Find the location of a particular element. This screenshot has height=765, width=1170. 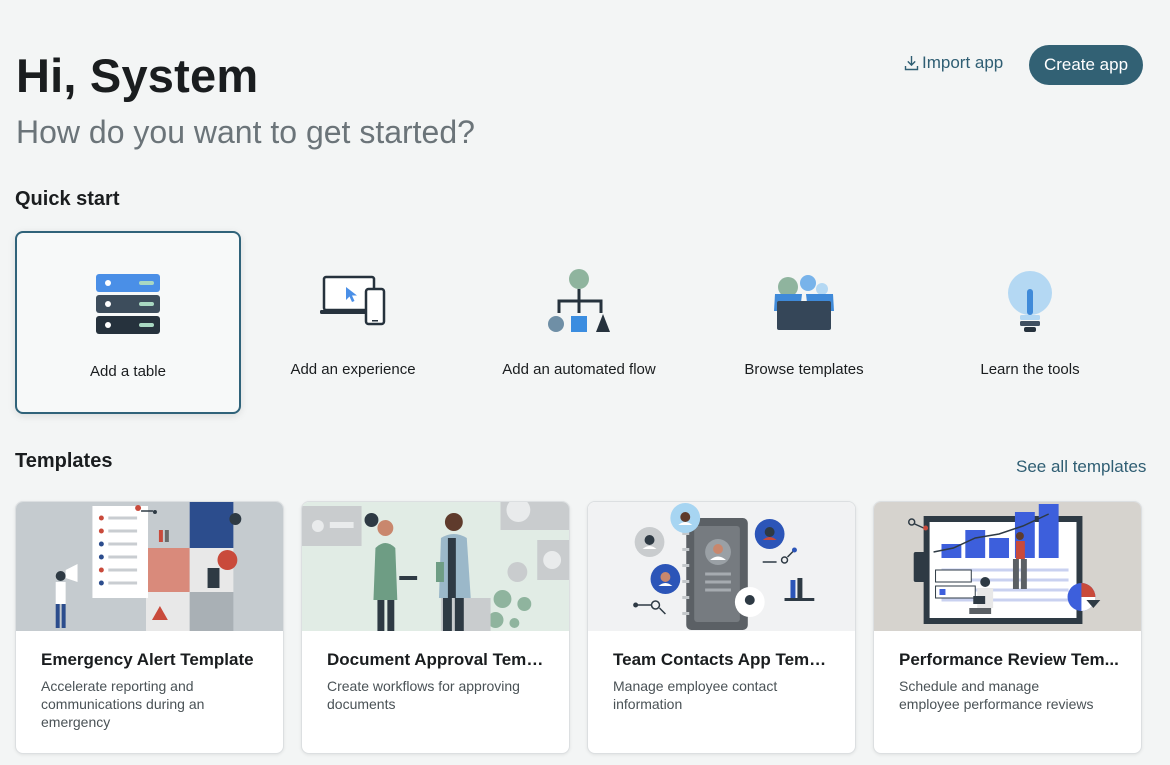

emergency-alert-illustration is located at coordinates (149, 566).